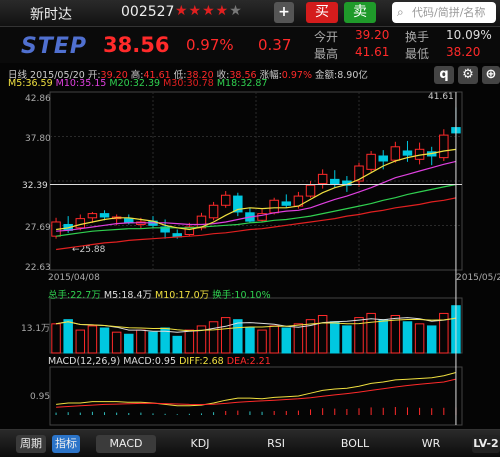 The image size is (500, 457). I want to click on volume-bars, so click(256, 329).